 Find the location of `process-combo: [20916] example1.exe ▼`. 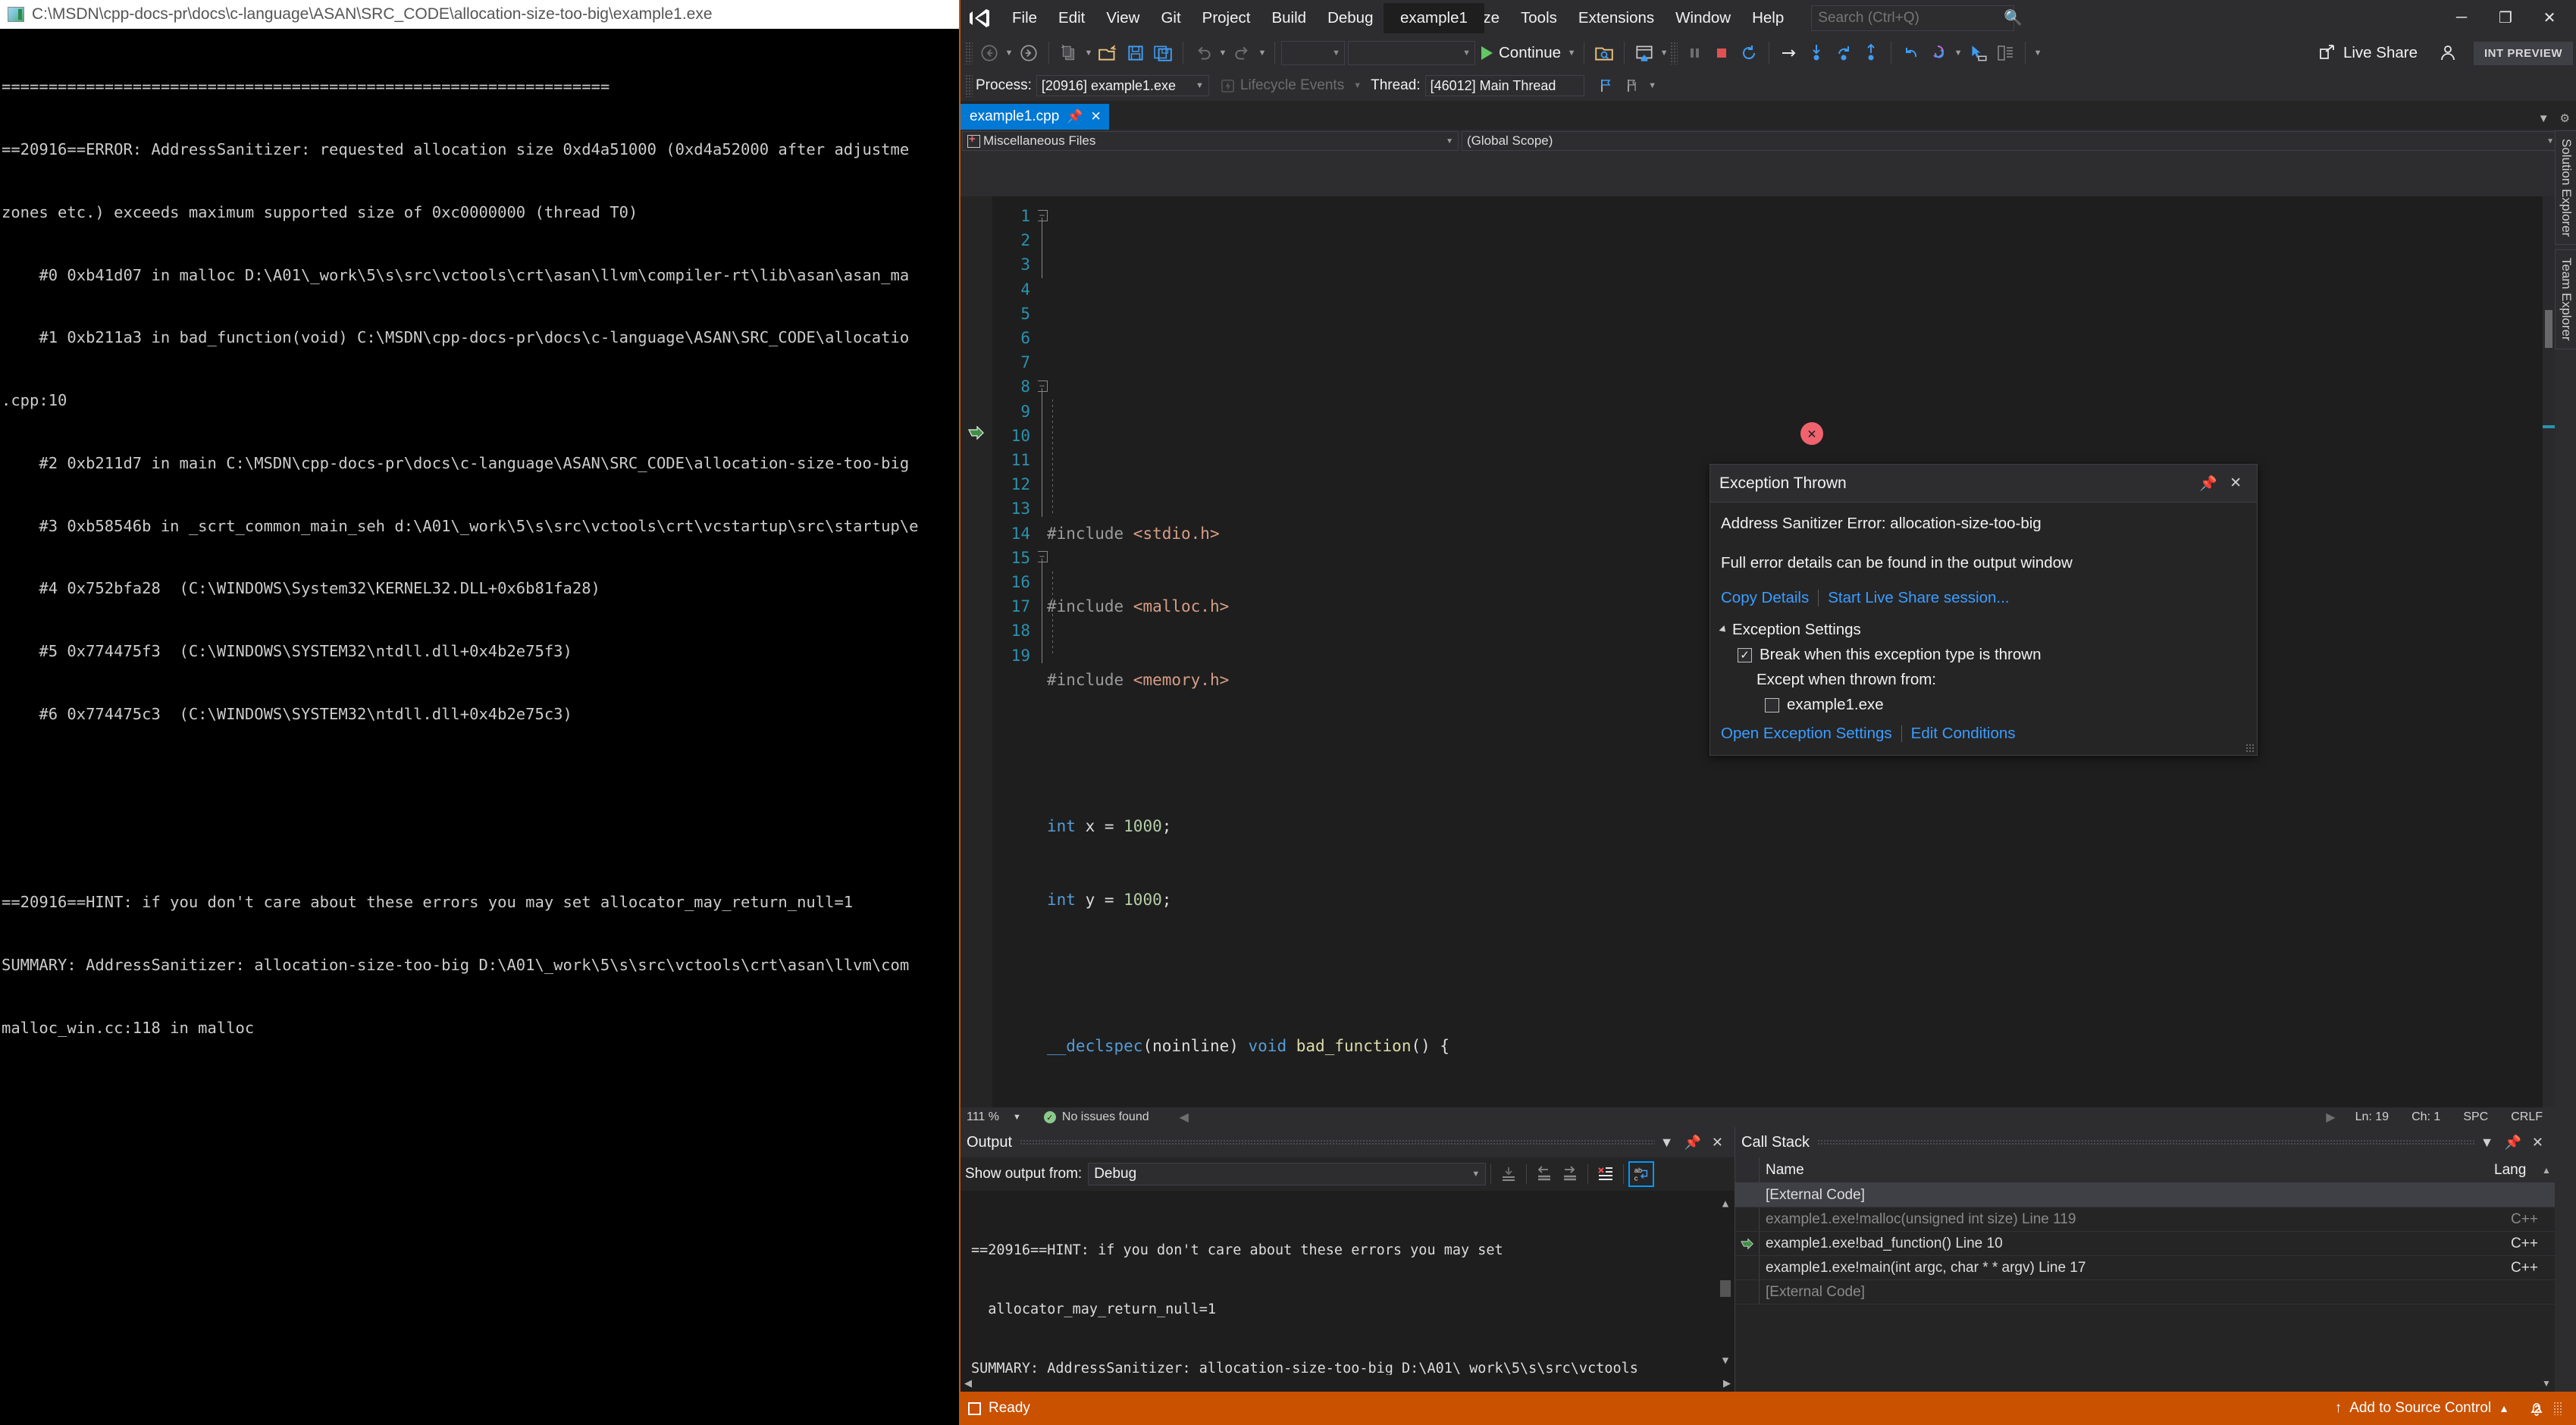

process-combo: [20916] example1.exe ▼ is located at coordinates (1122, 86).